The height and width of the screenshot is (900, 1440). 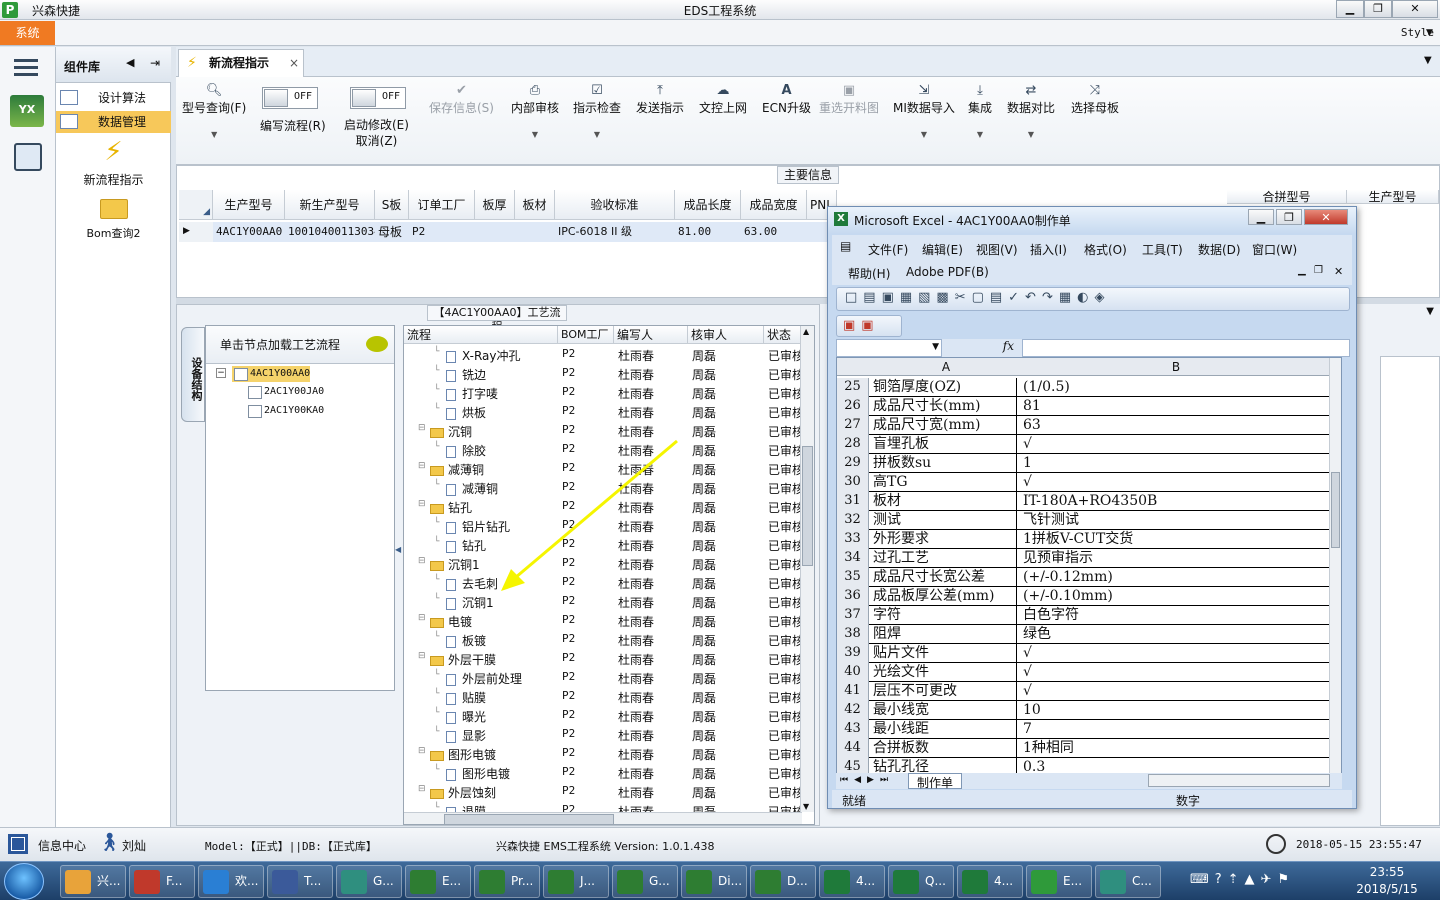 I want to click on column-header: S板, so click(x=392, y=205).